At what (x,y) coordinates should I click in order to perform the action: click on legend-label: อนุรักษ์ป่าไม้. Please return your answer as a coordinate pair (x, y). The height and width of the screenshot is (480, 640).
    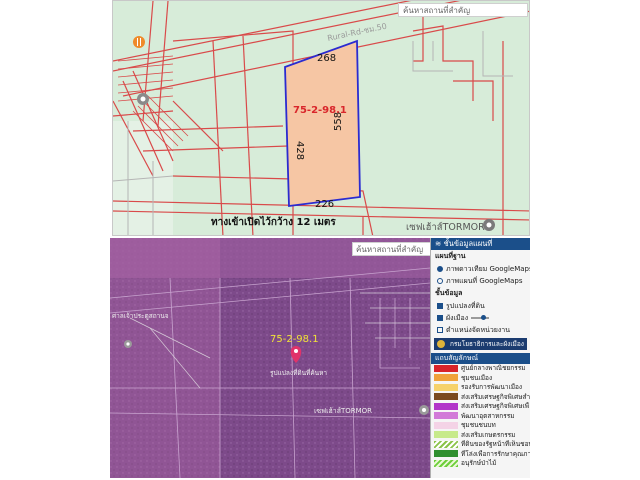
    Looking at the image, I should click on (479, 463).